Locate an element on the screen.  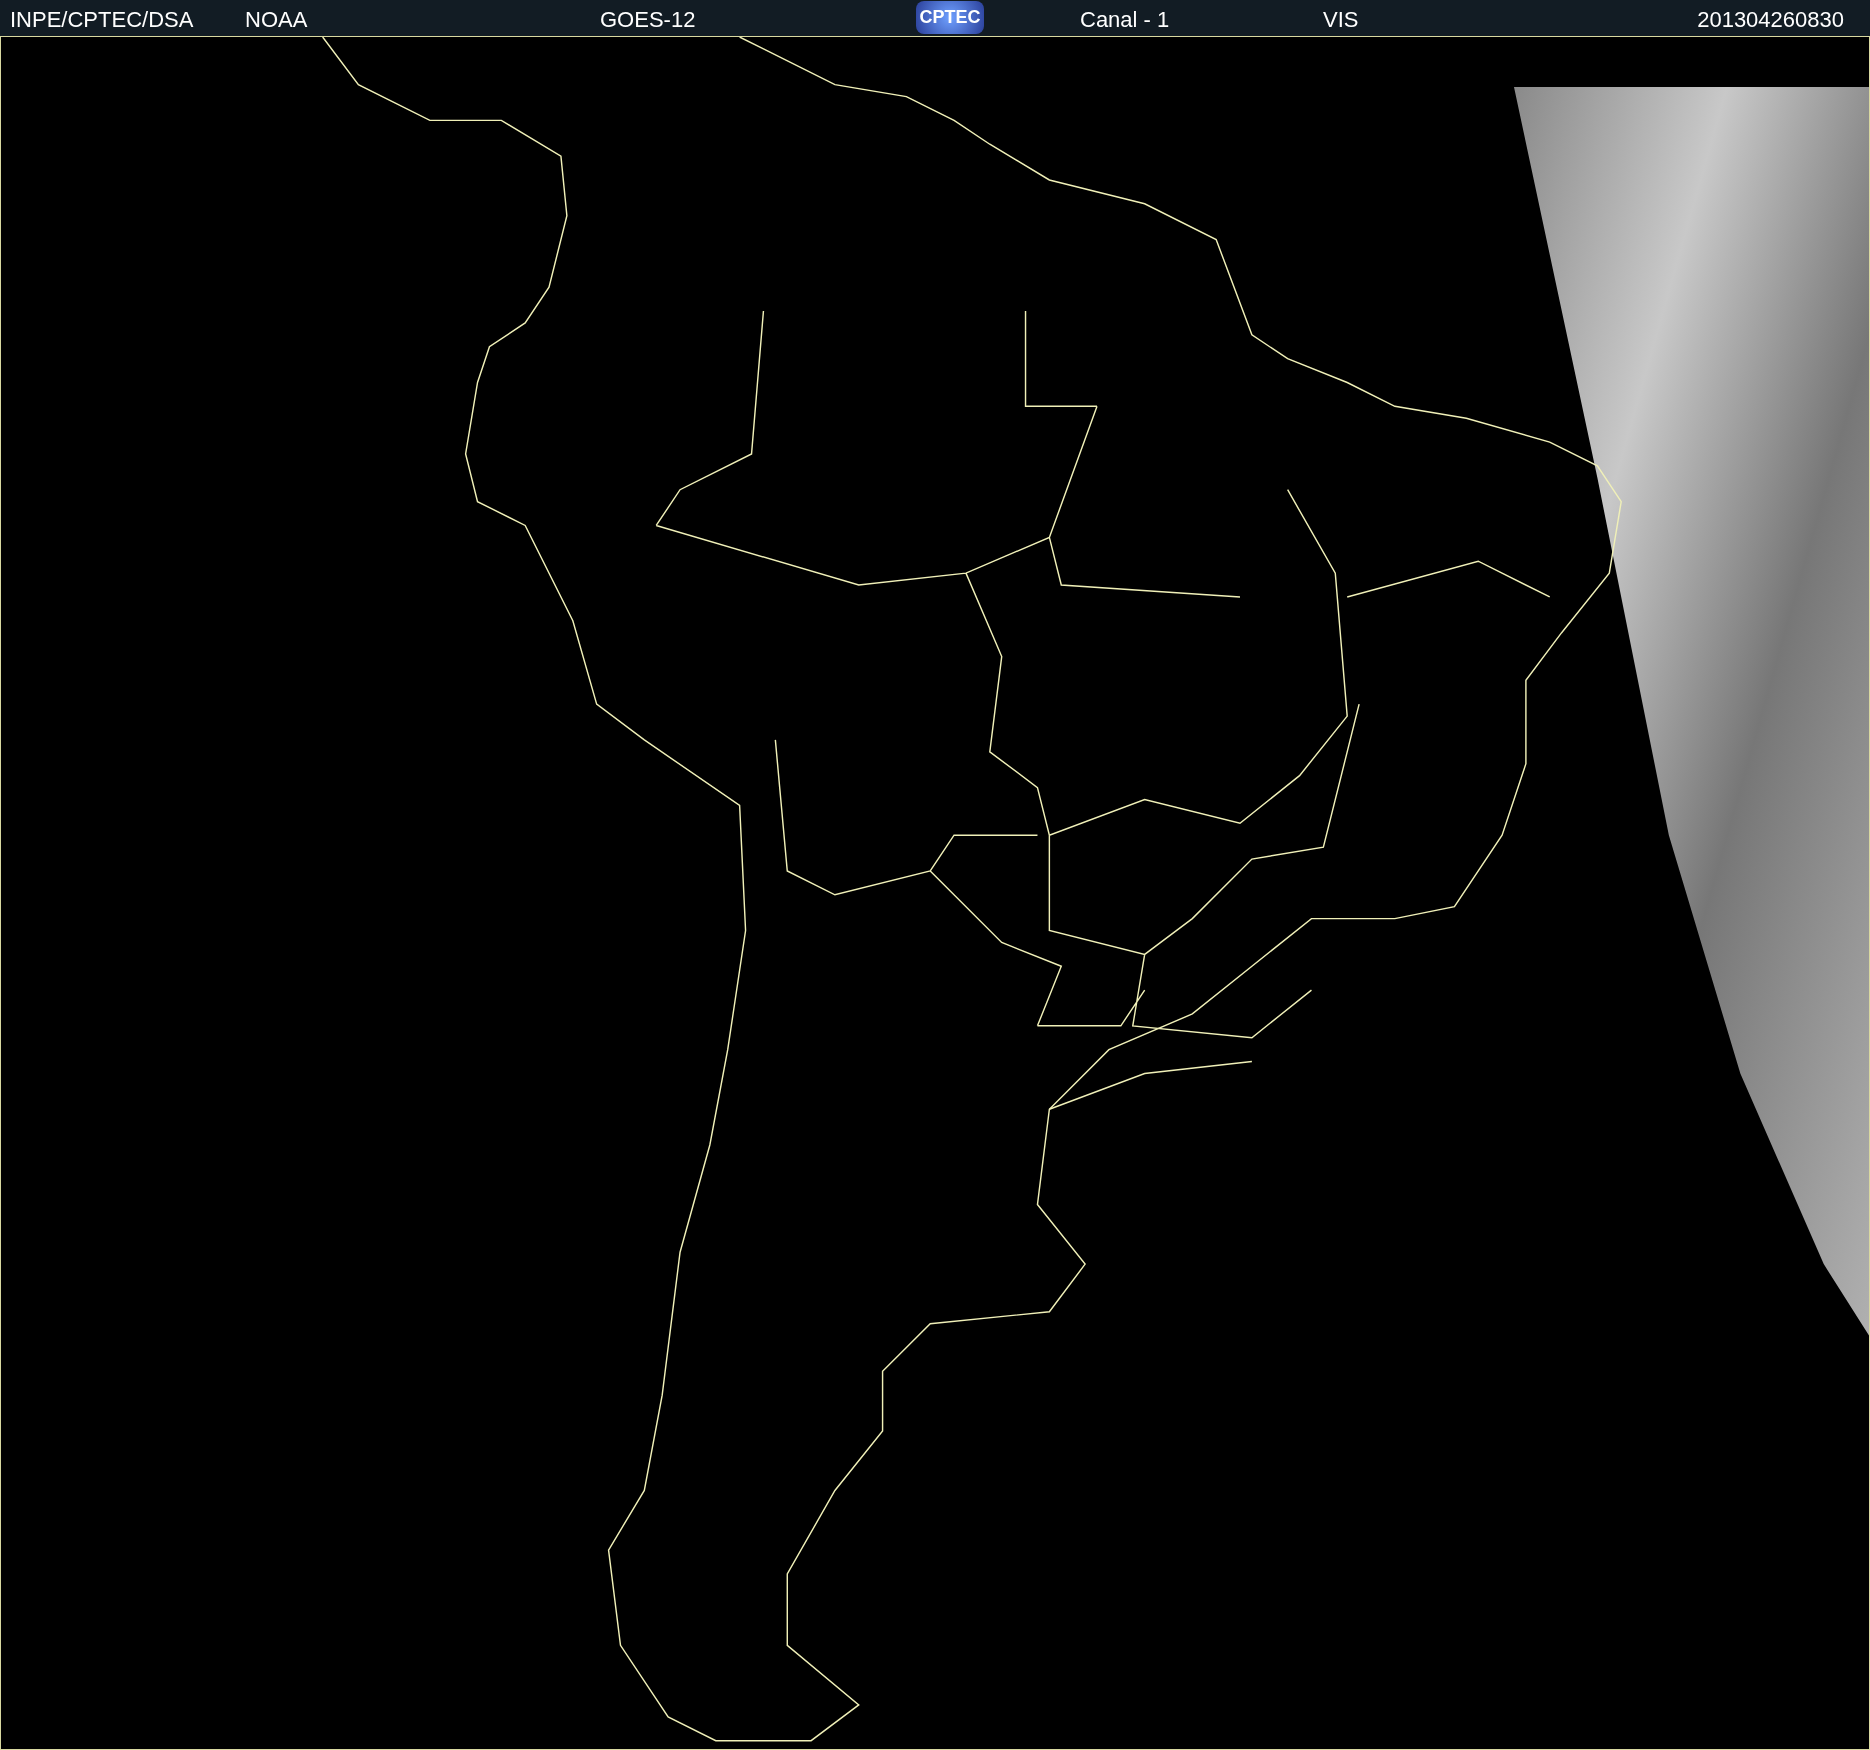
logo: CPTEC is located at coordinates (950, 17).